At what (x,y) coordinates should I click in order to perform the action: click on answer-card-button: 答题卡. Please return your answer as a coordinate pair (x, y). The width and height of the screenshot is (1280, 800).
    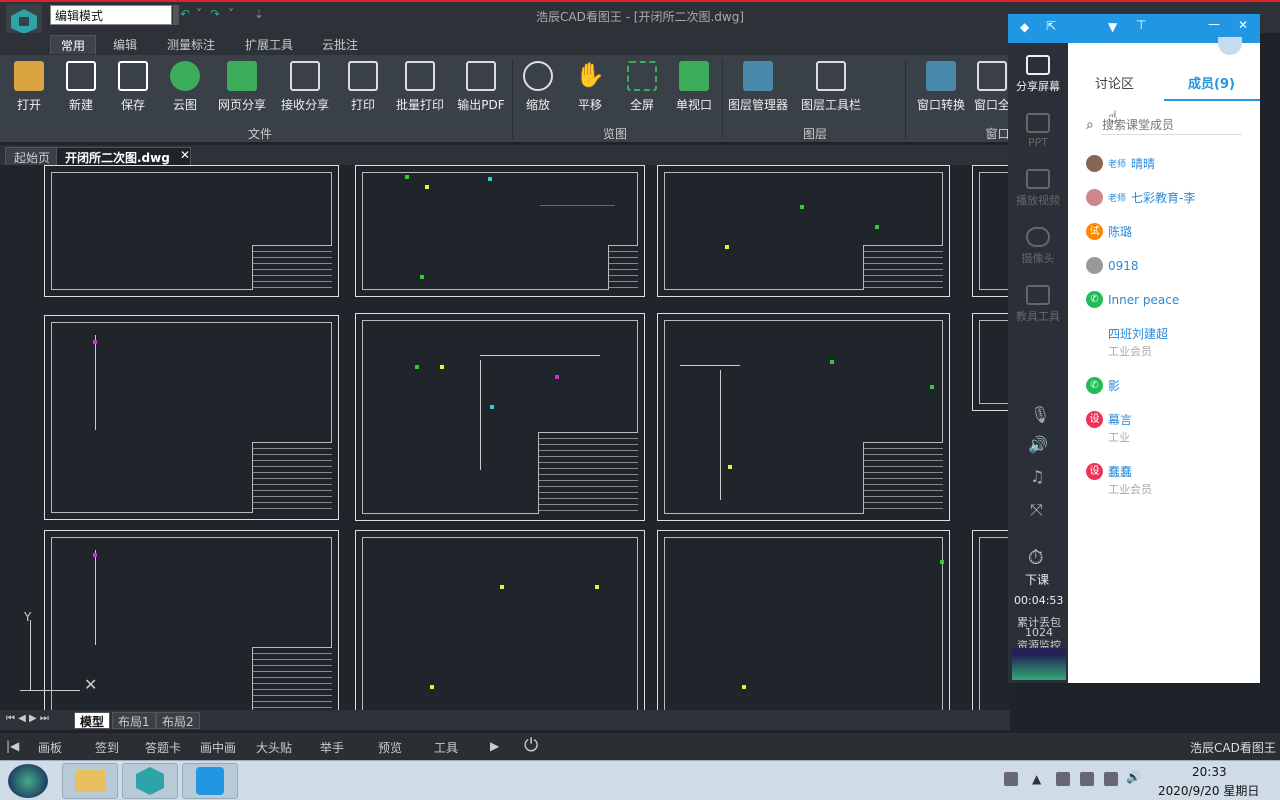
    Looking at the image, I should click on (163, 747).